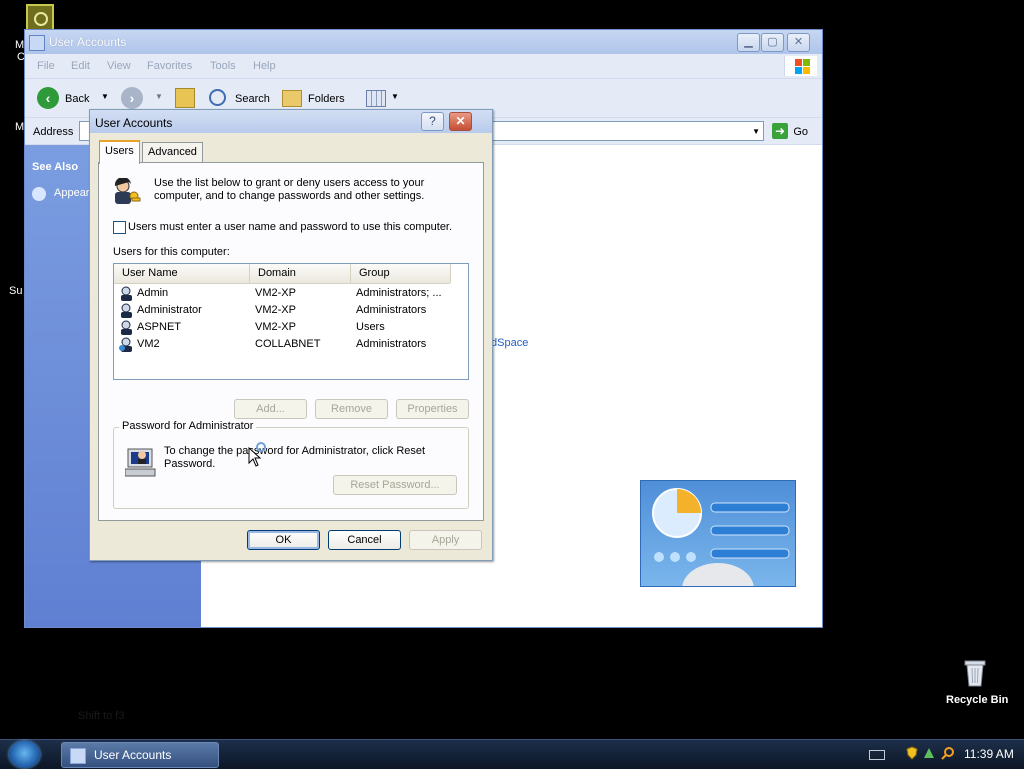 This screenshot has height=769, width=1024. Describe the element at coordinates (71, 193) in the screenshot. I see `see-also-link-label: Appear` at that location.